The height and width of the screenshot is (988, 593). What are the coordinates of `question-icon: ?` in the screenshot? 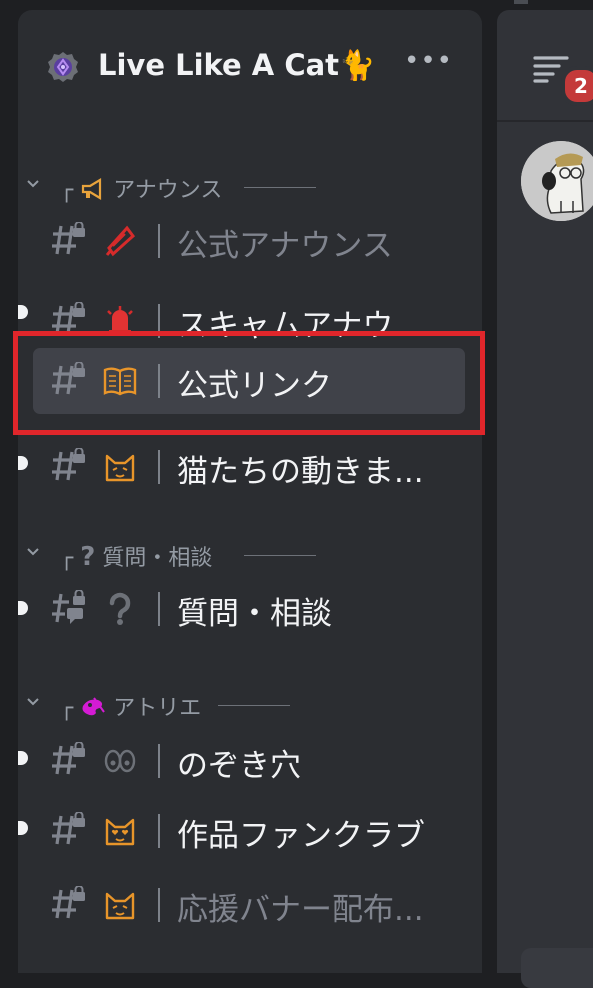 It's located at (88, 557).